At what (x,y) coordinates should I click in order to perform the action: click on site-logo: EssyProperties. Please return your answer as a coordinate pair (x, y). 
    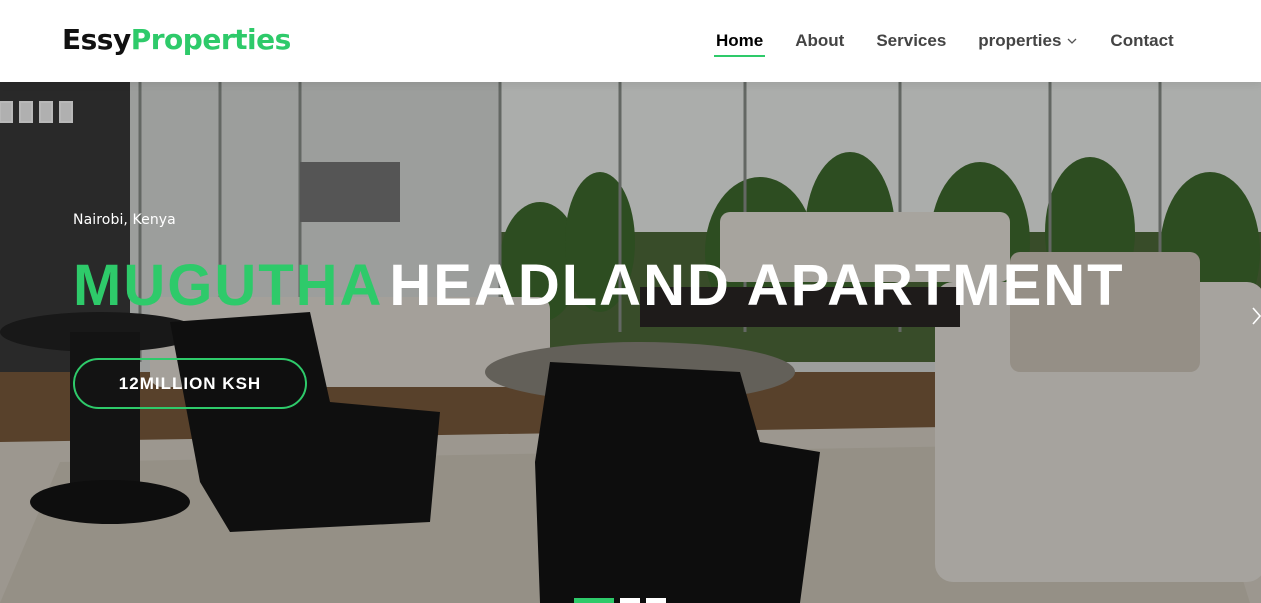
    Looking at the image, I should click on (176, 40).